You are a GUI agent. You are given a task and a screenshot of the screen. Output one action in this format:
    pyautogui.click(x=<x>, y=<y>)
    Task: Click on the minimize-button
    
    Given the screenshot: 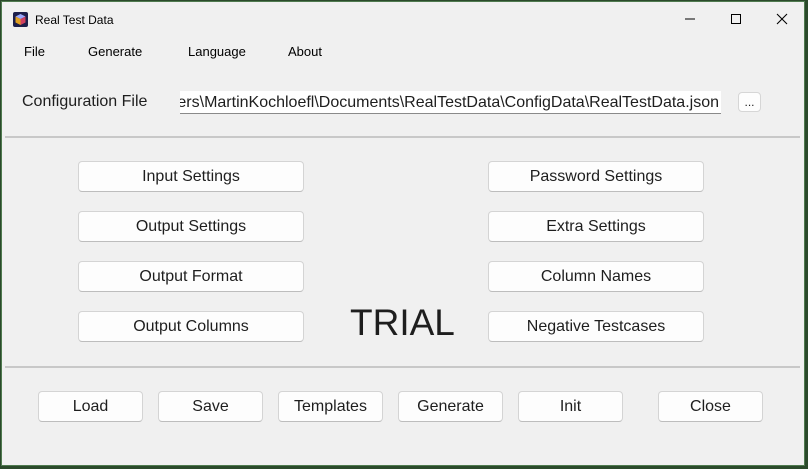 What is the action you would take?
    pyautogui.click(x=690, y=19)
    